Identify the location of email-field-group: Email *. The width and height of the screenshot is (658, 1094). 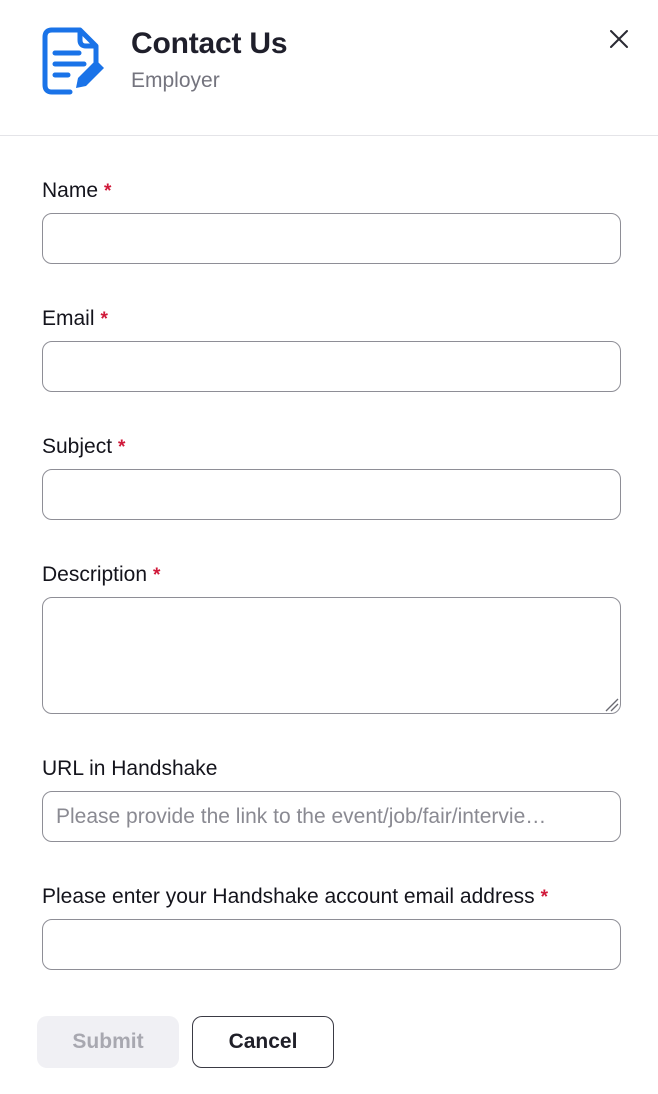
(331, 349).